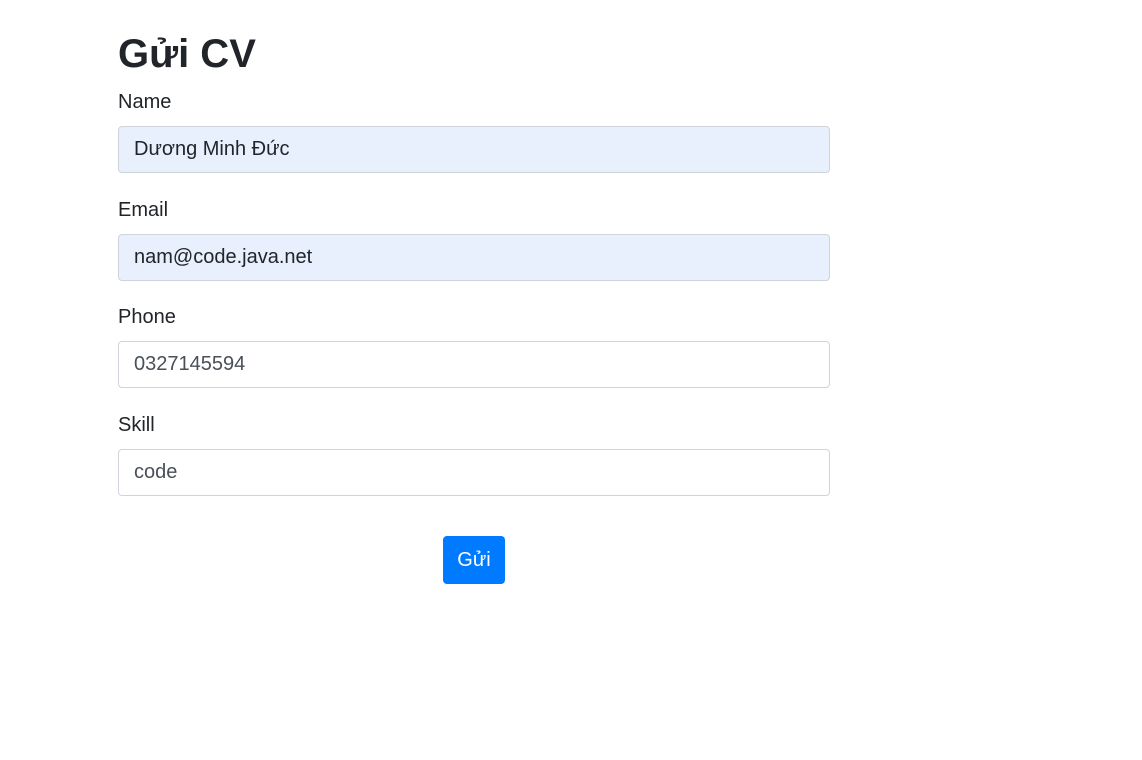  What do you see at coordinates (145, 102) in the screenshot?
I see `name-label: Name` at bounding box center [145, 102].